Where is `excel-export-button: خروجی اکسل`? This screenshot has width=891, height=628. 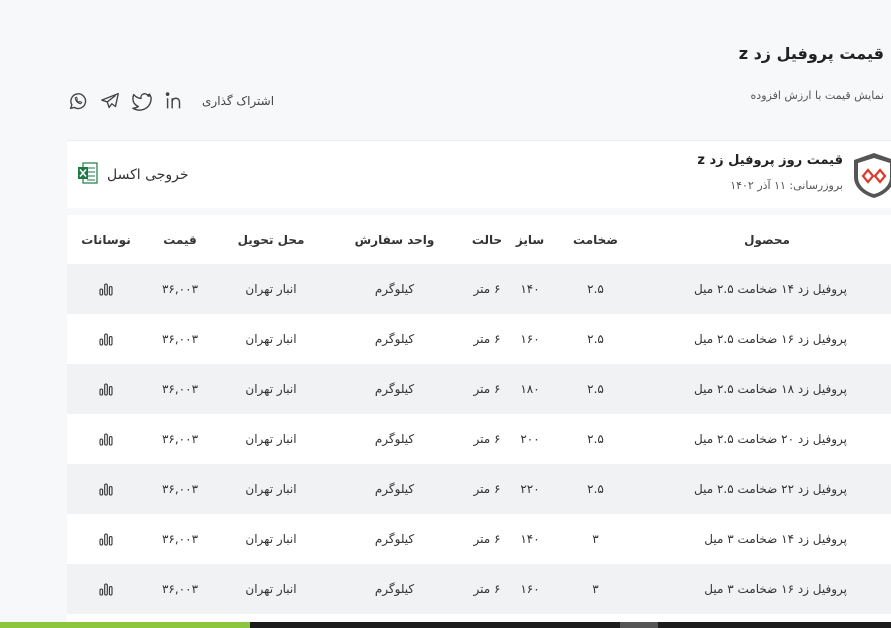 excel-export-button: خروجی اکسل is located at coordinates (133, 175).